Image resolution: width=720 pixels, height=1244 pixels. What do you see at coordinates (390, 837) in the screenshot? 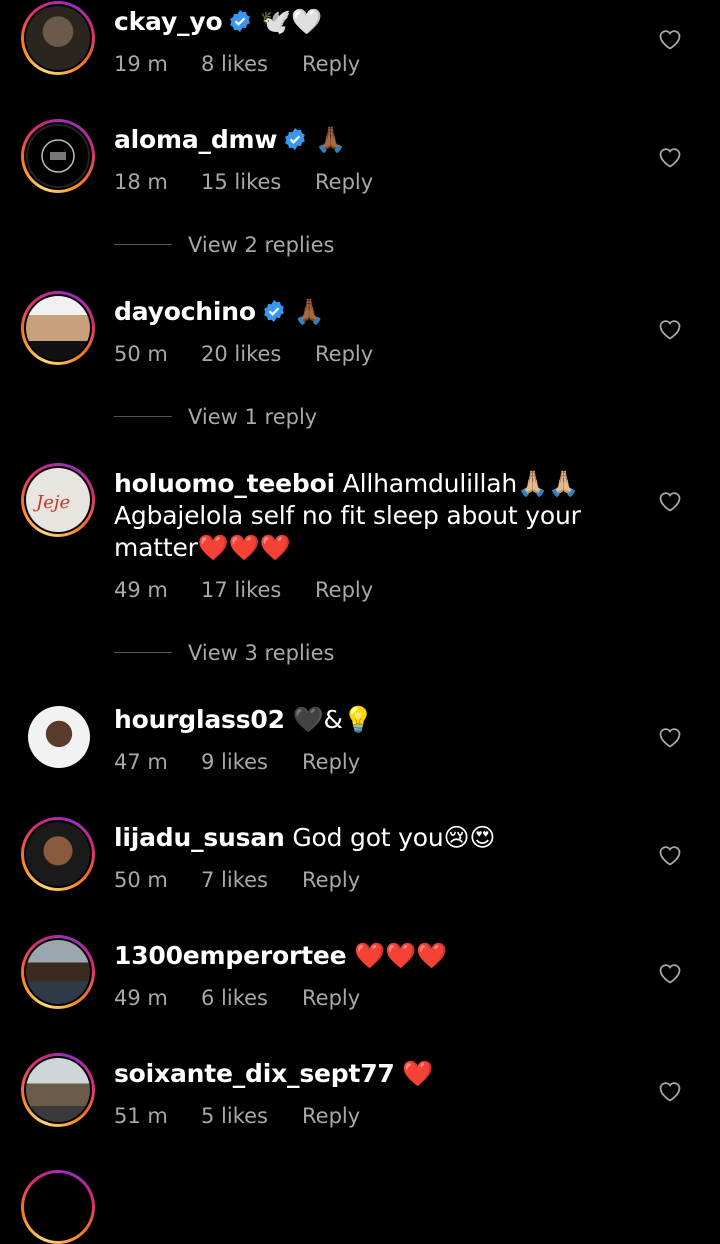
I see `comment-text: God got you😢😍` at bounding box center [390, 837].